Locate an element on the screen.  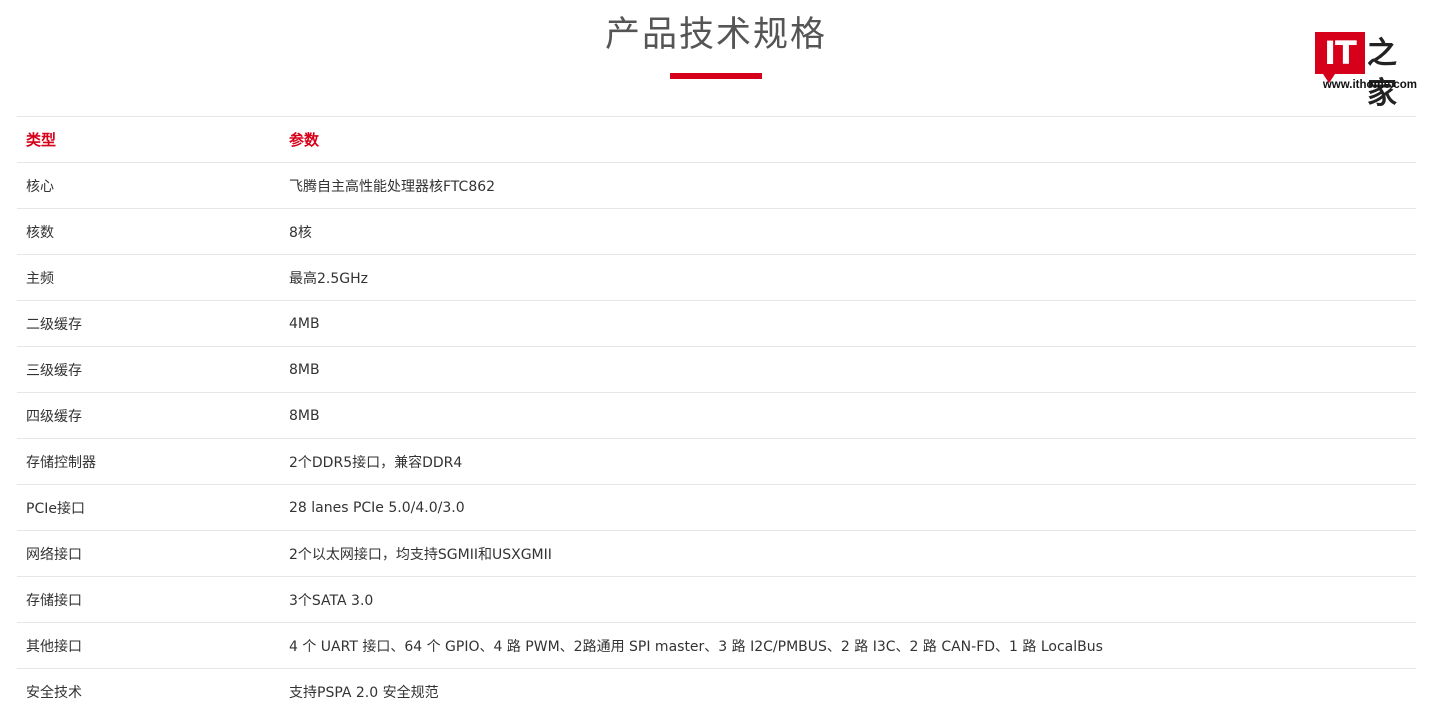
logo-mark: IT is located at coordinates (1340, 53).